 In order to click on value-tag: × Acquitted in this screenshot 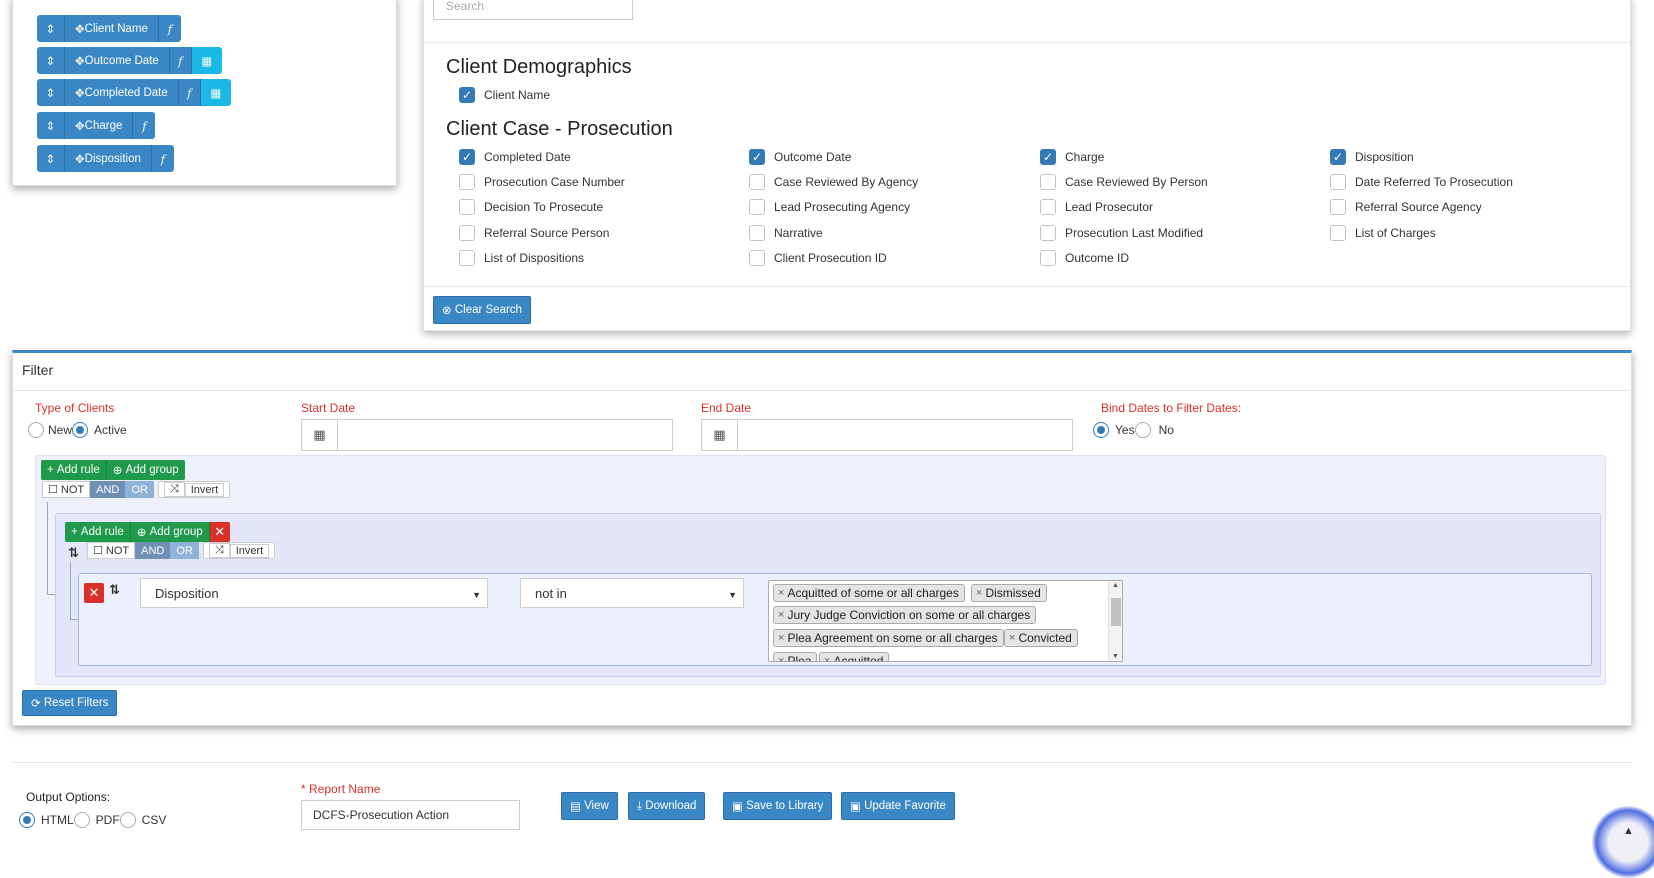, I will do `click(854, 656)`.